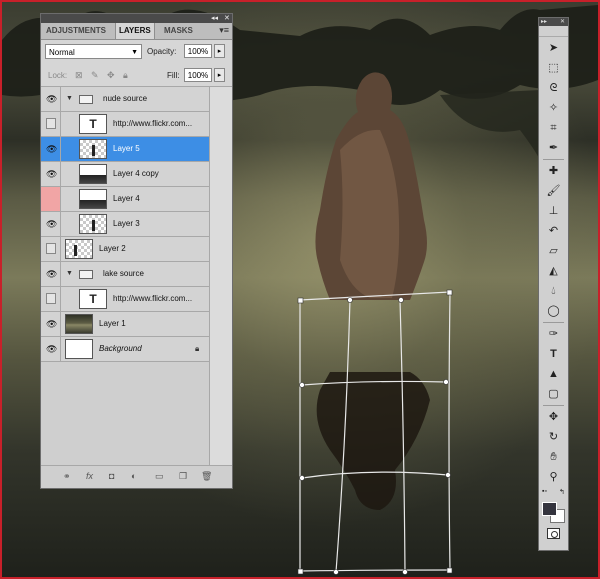  I want to click on layer-row-background: 👁︎ Background 🔒︎, so click(125, 349).